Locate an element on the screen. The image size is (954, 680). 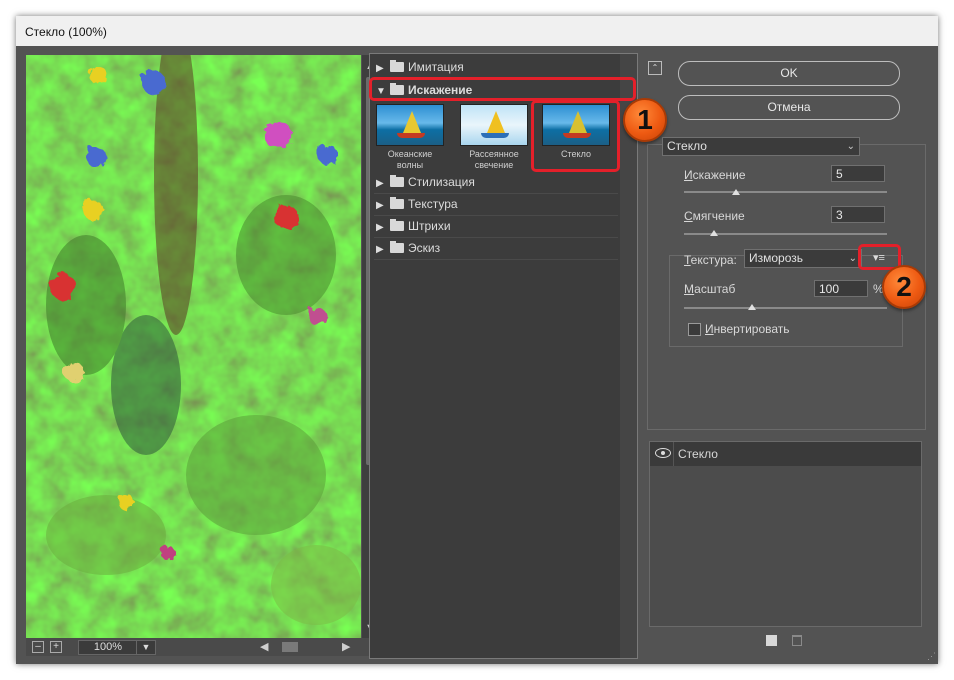
zoom-out-icon: – is located at coordinates (38, 647).